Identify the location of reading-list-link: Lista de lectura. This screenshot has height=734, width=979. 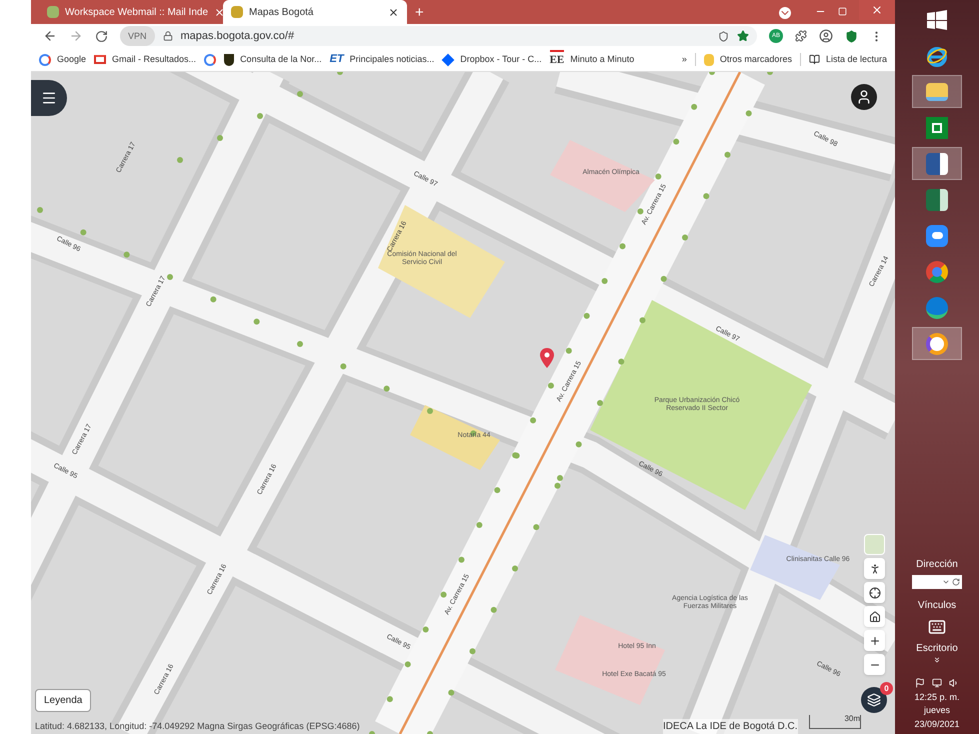
(856, 59).